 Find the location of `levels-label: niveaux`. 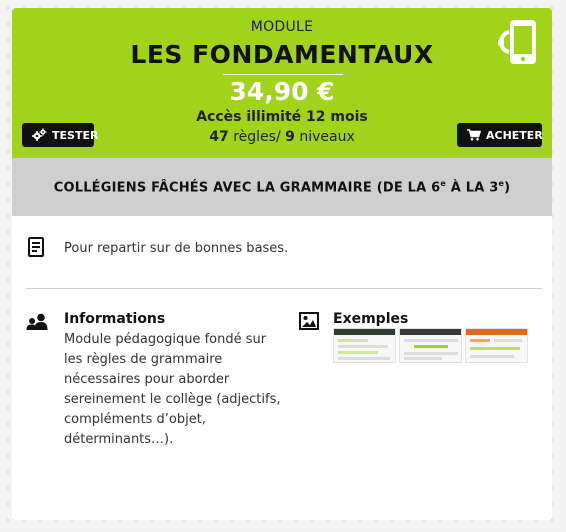

levels-label: niveaux is located at coordinates (324, 137).